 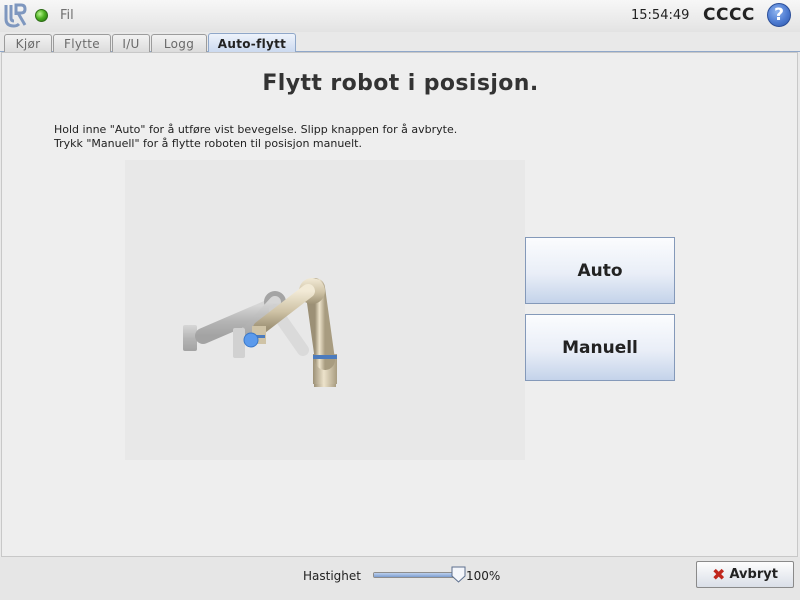 I want to click on ur-logo-icon, so click(x=15, y=15).